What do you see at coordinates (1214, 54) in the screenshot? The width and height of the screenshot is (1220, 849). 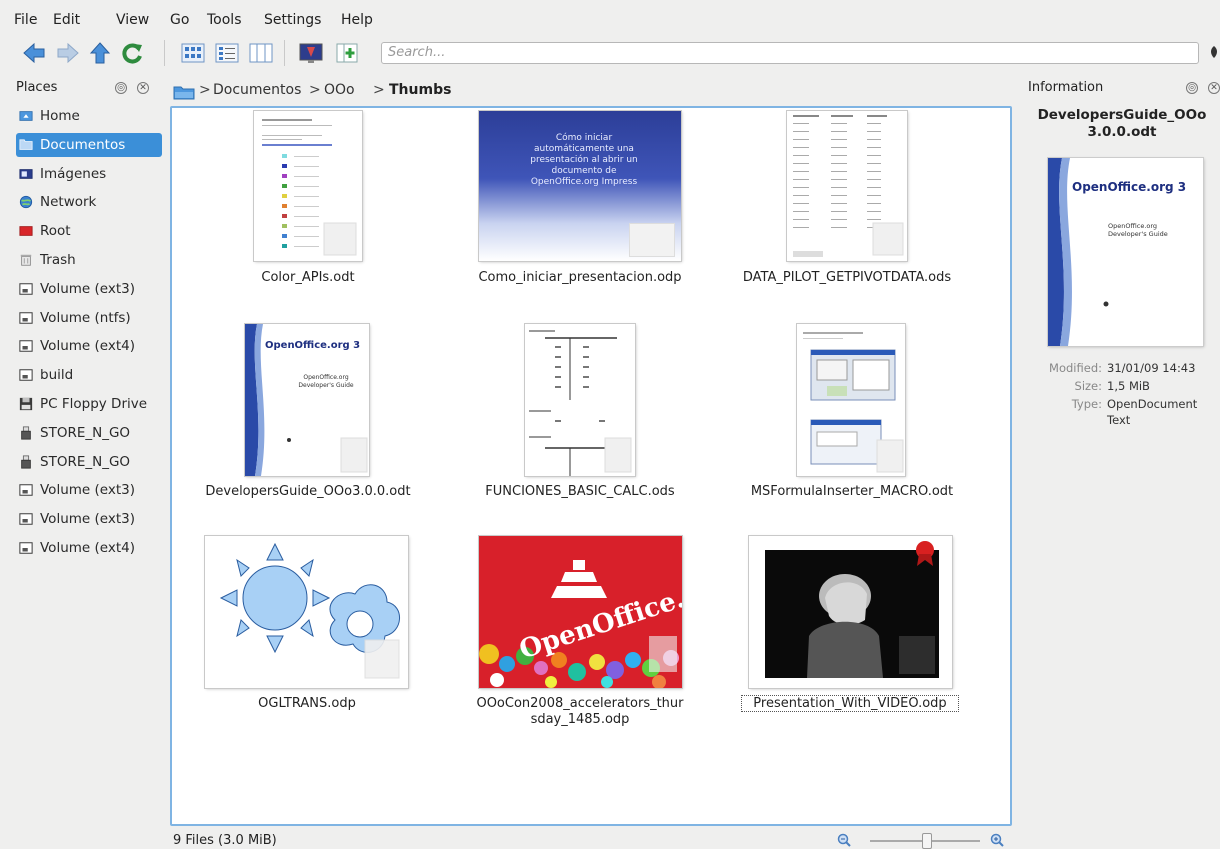 I see `search-clear-icon` at bounding box center [1214, 54].